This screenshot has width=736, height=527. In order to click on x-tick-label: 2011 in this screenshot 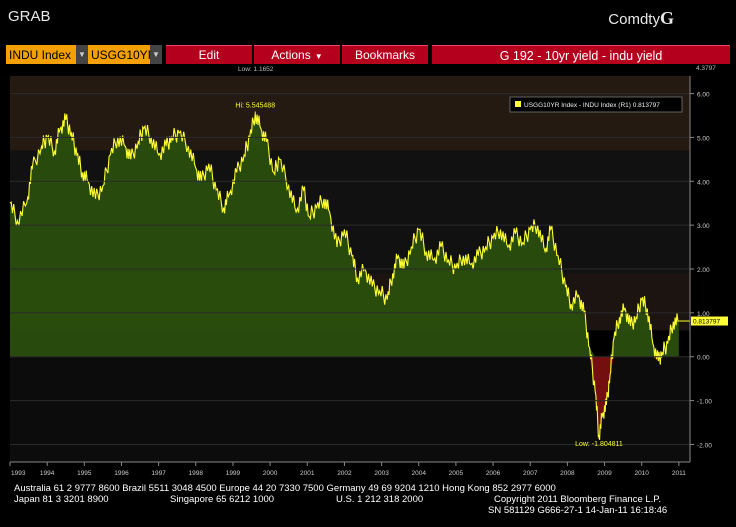, I will do `click(679, 473)`.